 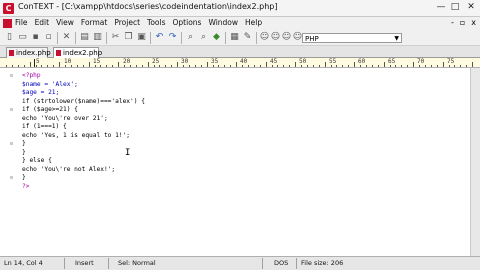 I want to click on chevron-down-icon: ▼, so click(x=396, y=38).